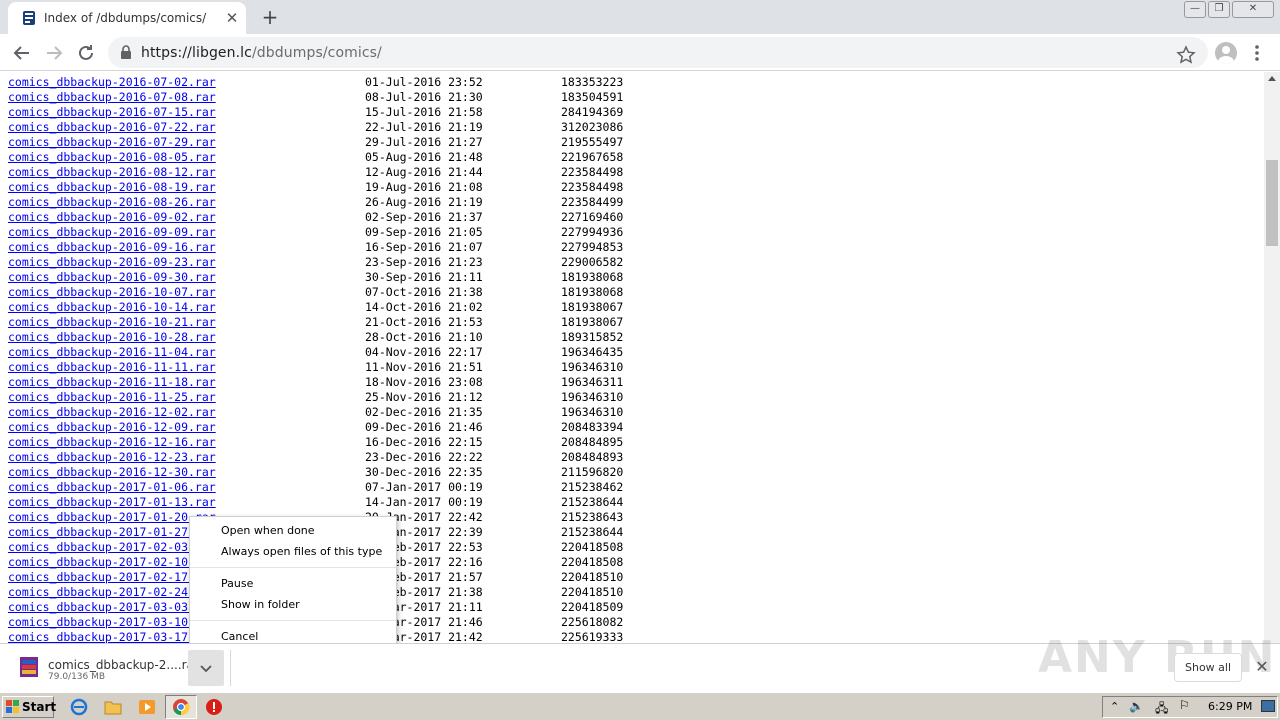 The height and width of the screenshot is (720, 1280). What do you see at coordinates (592, 262) in the screenshot?
I see `file-size: 229006582` at bounding box center [592, 262].